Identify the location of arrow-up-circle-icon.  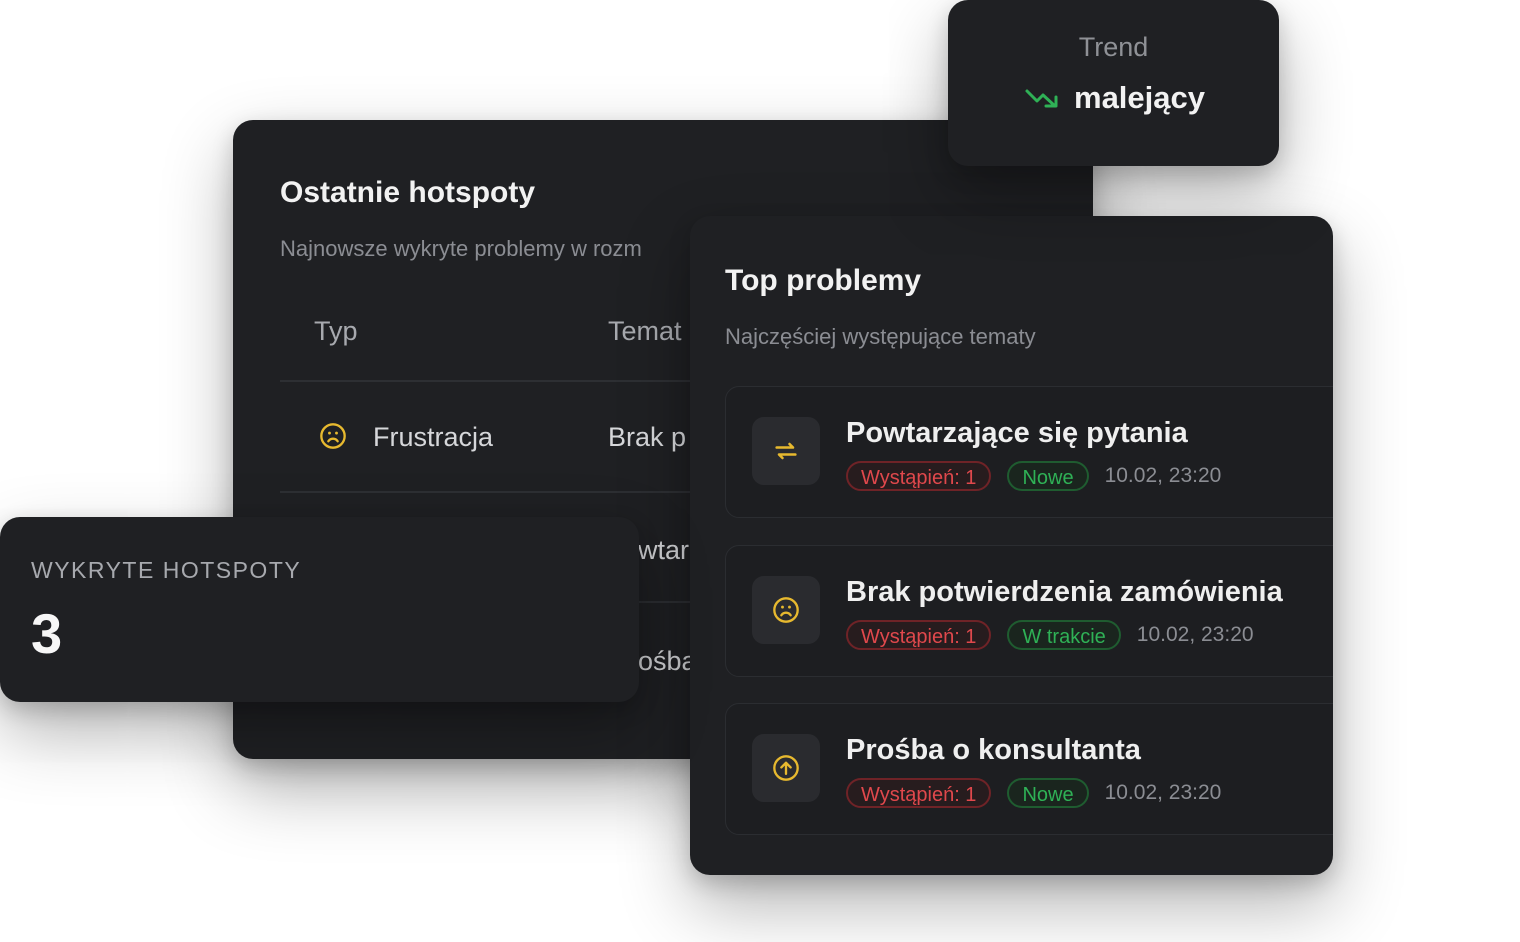
(786, 768).